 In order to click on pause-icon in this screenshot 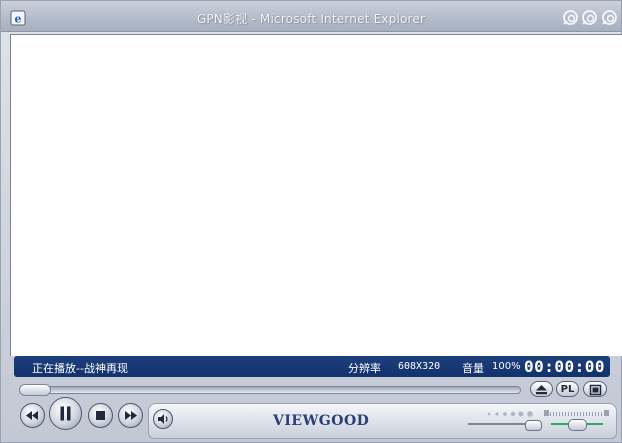, I will do `click(65, 413)`.